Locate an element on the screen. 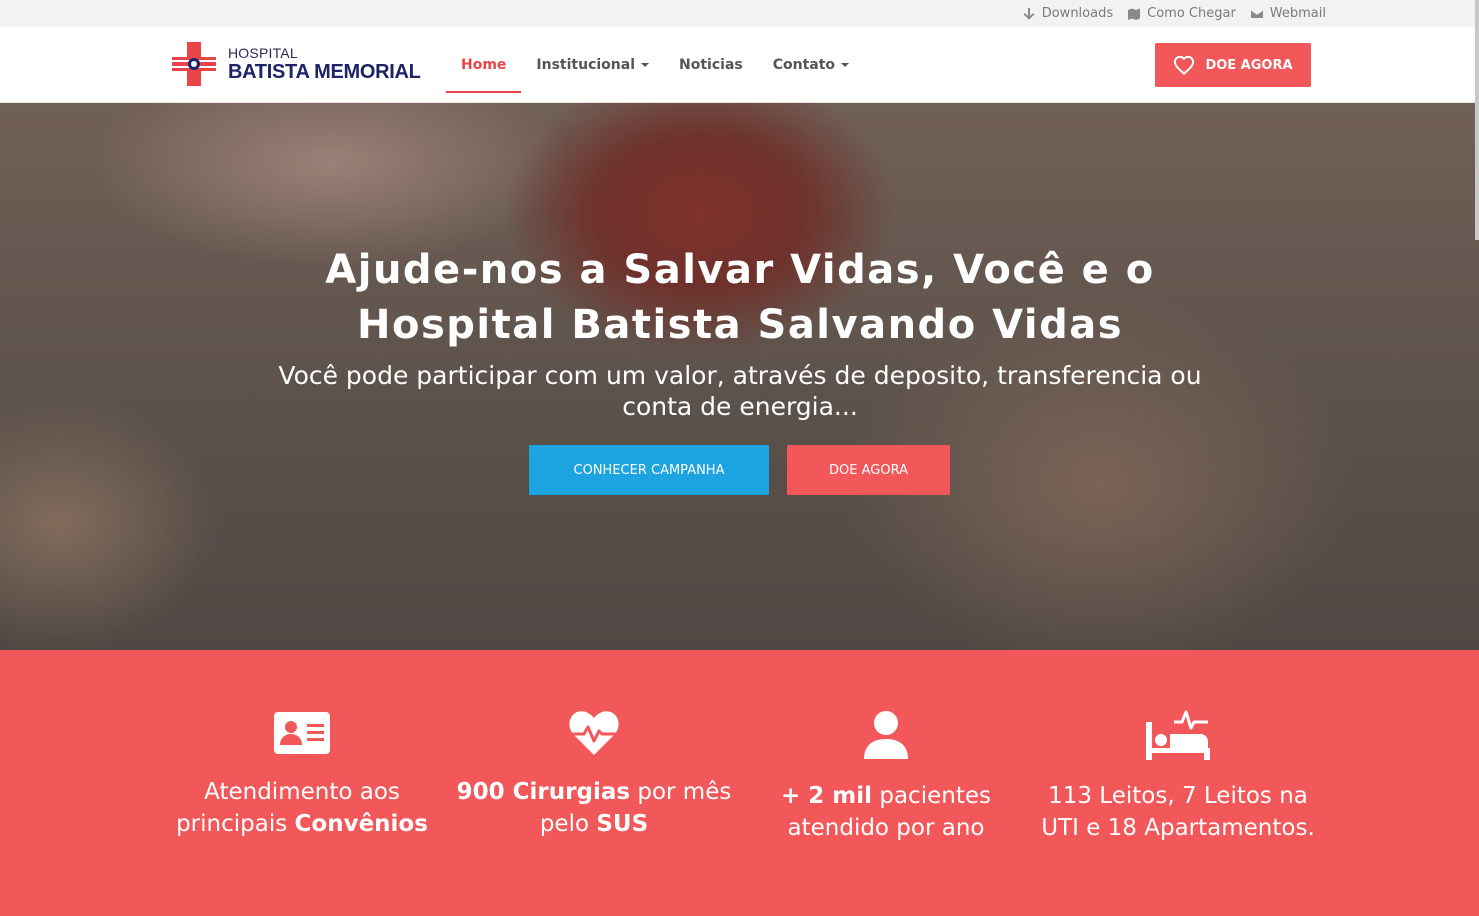 Image resolution: width=1479 pixels, height=916 pixels. logo-small-text: HOSPITAL is located at coordinates (263, 53).